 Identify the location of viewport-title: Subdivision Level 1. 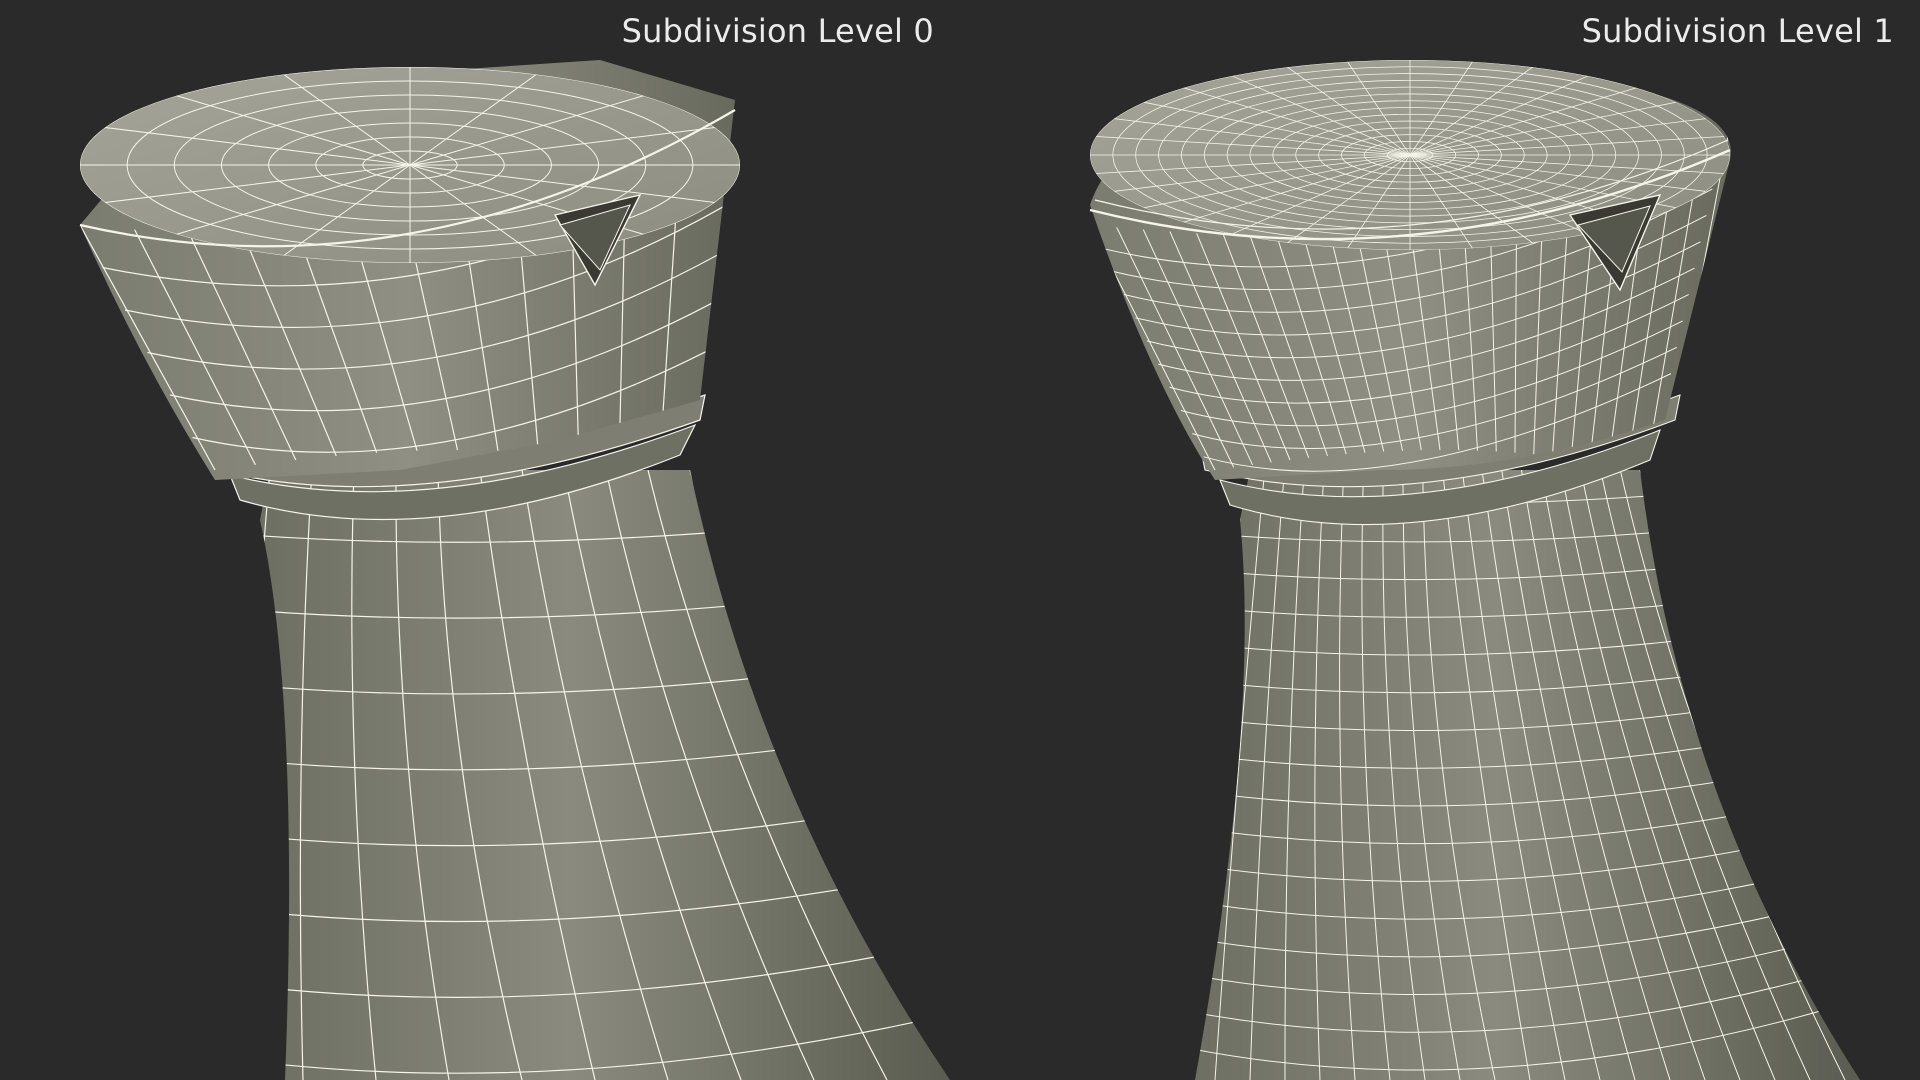
(1737, 31).